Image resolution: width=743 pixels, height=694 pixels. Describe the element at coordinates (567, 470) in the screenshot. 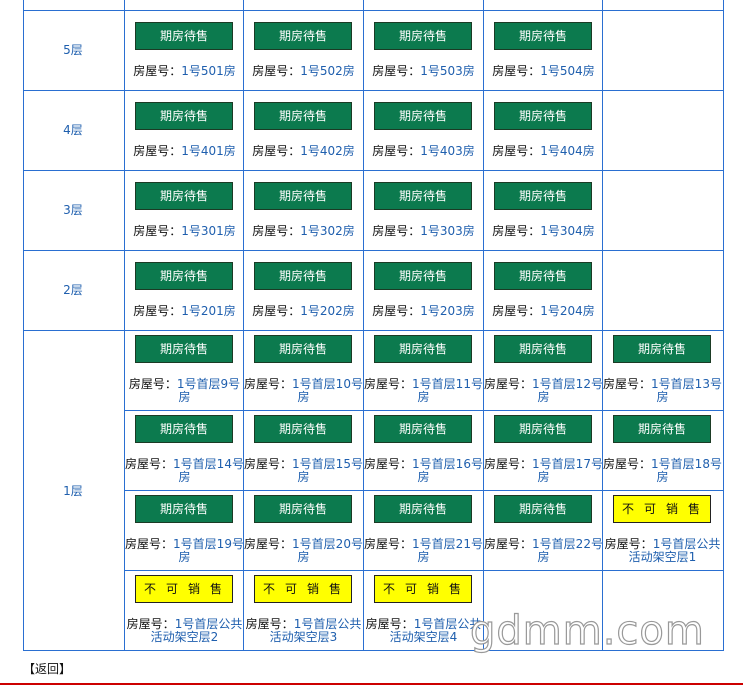

I see `house-number-link: 1号首层17号房` at that location.